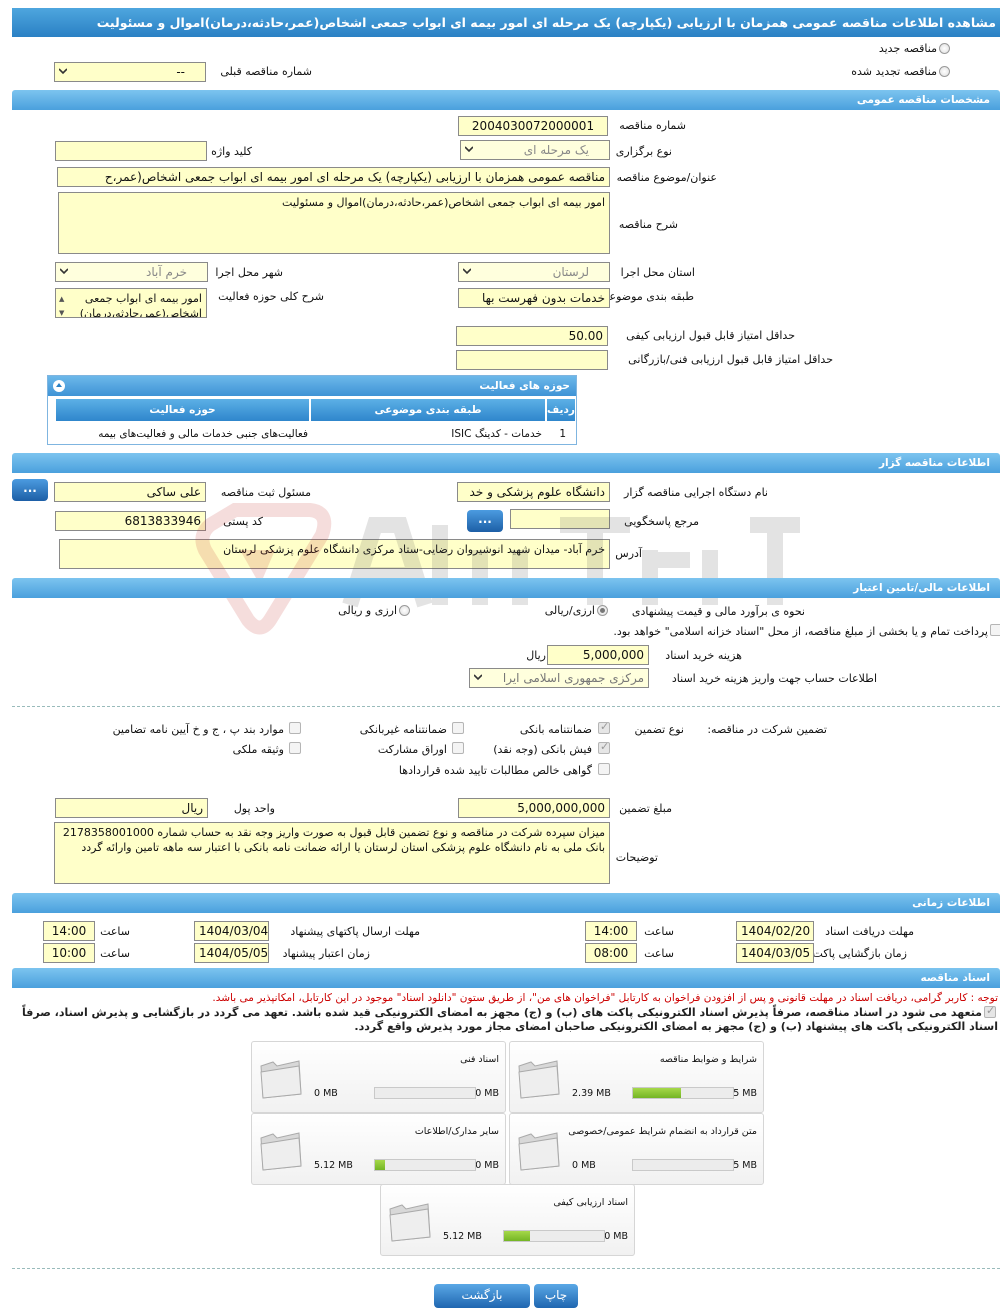 This screenshot has height=1314, width=1000. Describe the element at coordinates (536, 655) in the screenshot. I see `doc-cost-unit: ریال` at that location.